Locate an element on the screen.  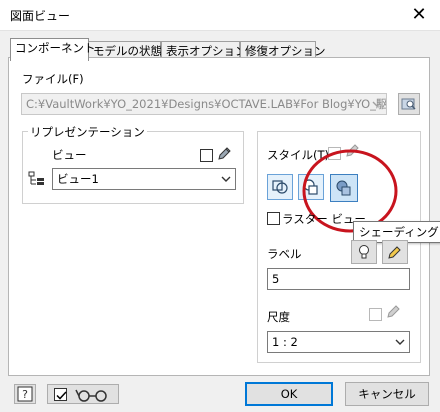
hidden-line-icon is located at coordinates (280, 187).